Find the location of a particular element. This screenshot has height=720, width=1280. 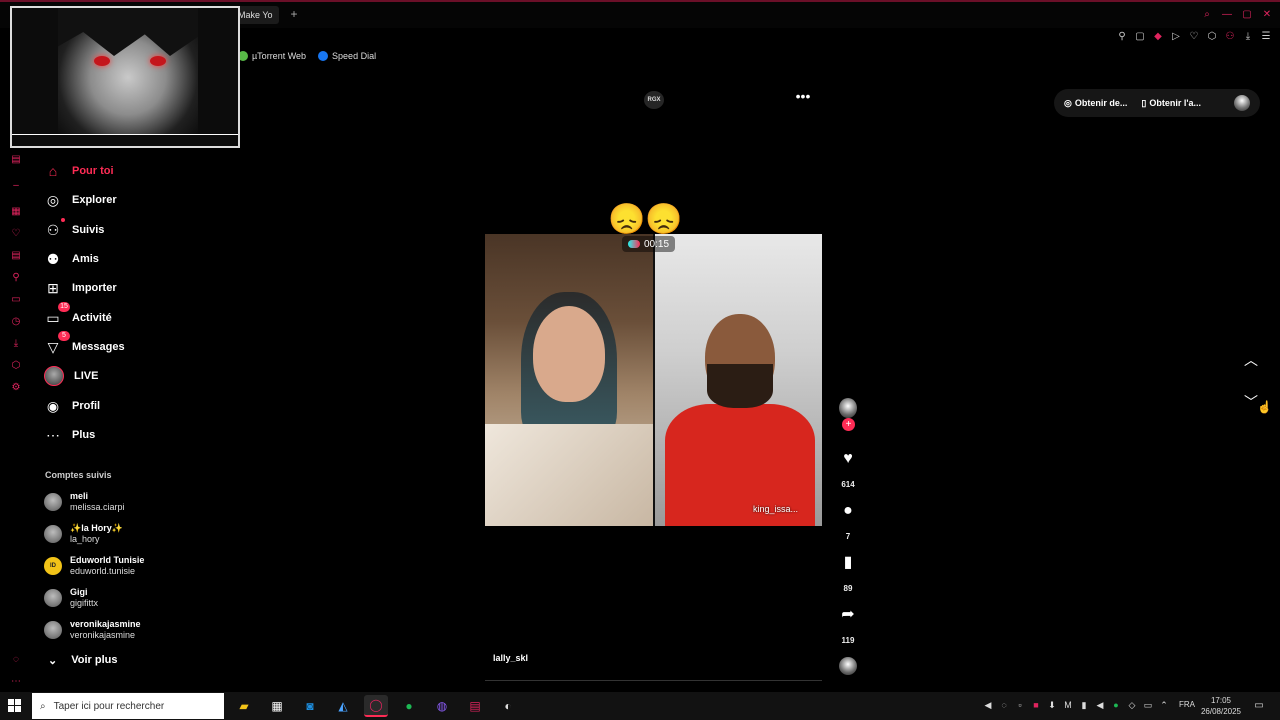

pin-icon: ⚲ is located at coordinates (1122, 37).